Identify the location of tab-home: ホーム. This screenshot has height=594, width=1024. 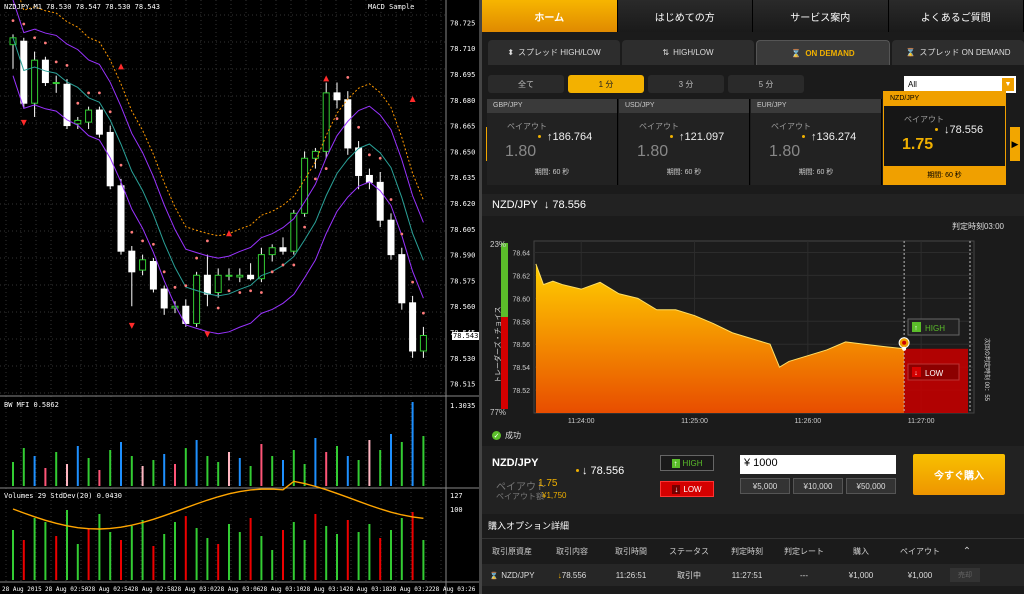
(550, 16).